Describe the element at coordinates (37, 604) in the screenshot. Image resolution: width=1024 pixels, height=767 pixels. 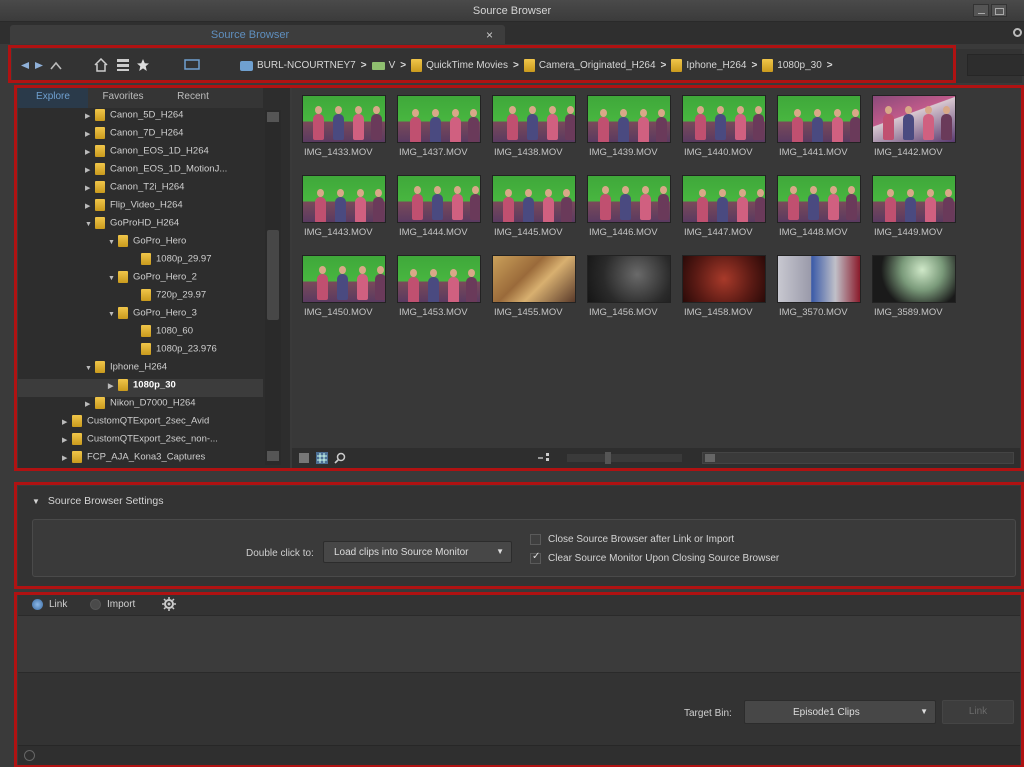
I see `link-radio` at that location.